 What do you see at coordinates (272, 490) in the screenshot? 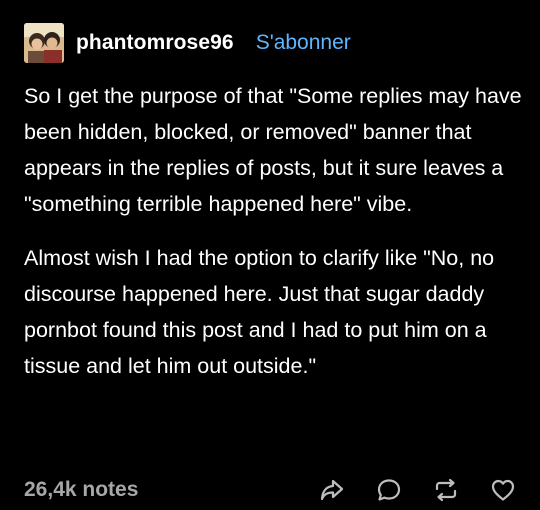
I see `post-footer: 26,4k notes` at bounding box center [272, 490].